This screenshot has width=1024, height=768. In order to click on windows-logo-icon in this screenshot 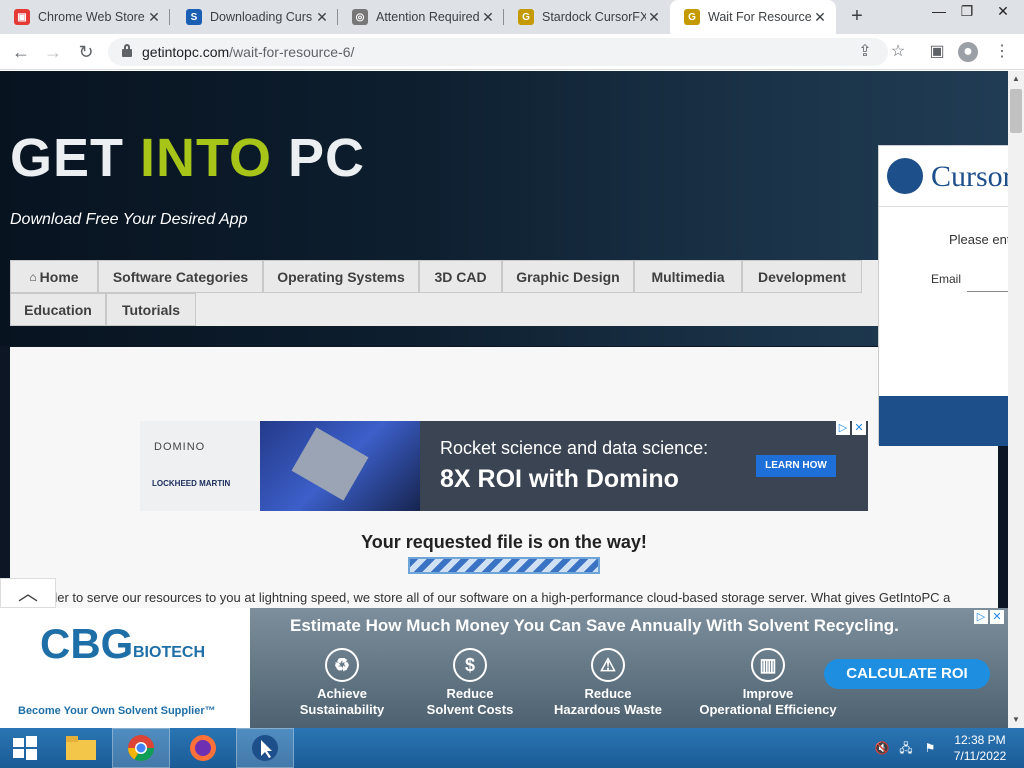, I will do `click(25, 748)`.